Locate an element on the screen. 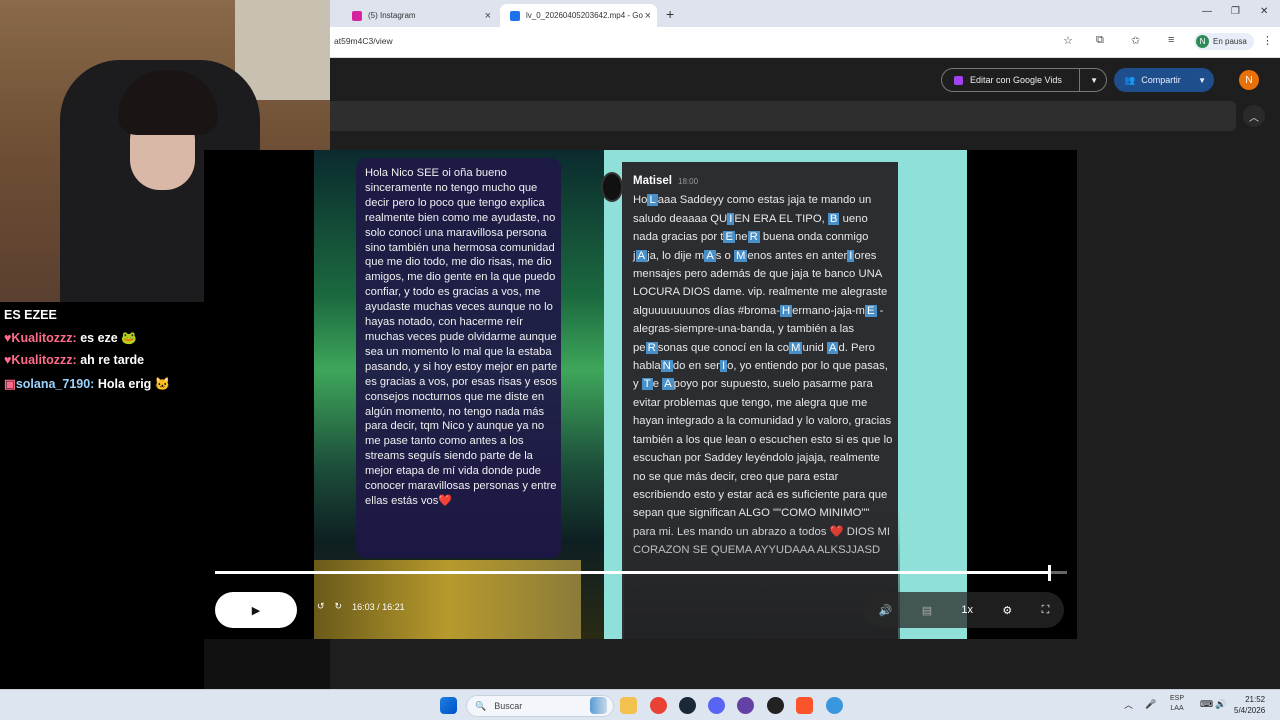  discord-timestamp: 18:00 is located at coordinates (688, 181).